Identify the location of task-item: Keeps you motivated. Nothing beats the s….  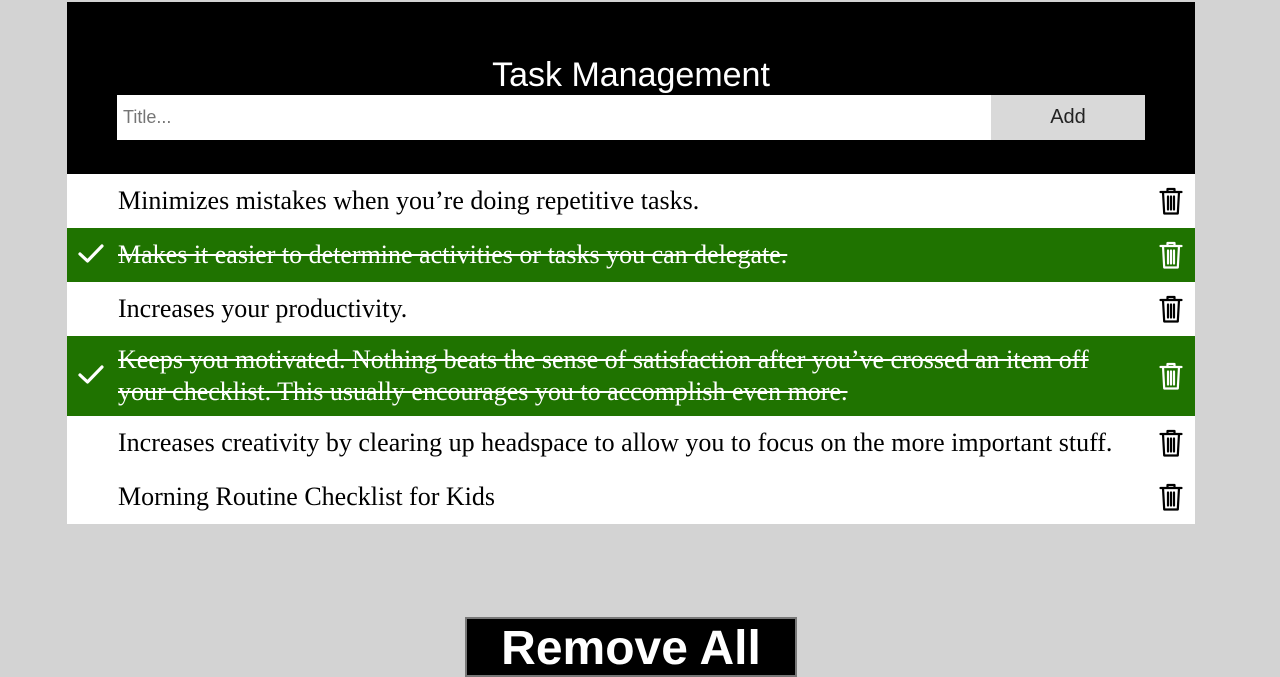
(631, 376).